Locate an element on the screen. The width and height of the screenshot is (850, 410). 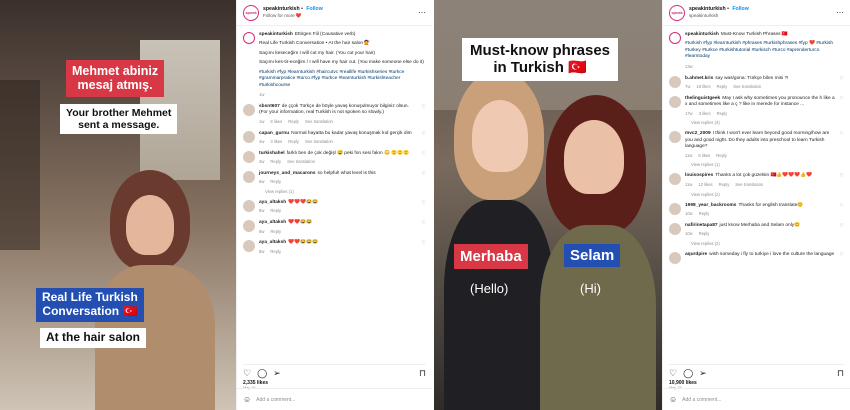
comment-username: louisospires is located at coordinates (699, 175).